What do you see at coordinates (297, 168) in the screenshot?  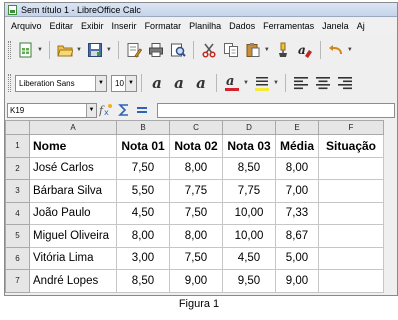 I see `cell-media: 8,00` at bounding box center [297, 168].